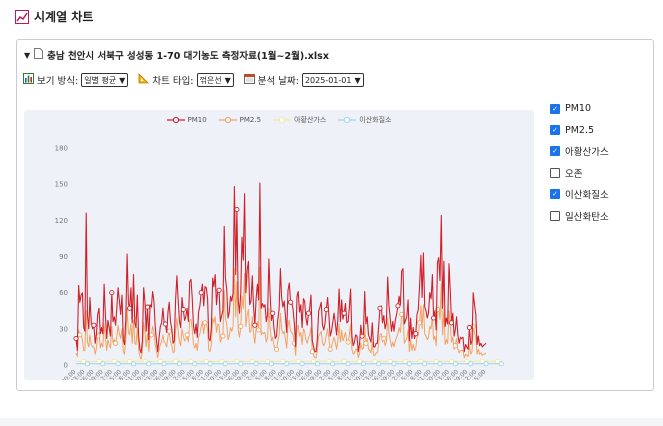  I want to click on pollutant-option-o3: 오존, so click(579, 172).